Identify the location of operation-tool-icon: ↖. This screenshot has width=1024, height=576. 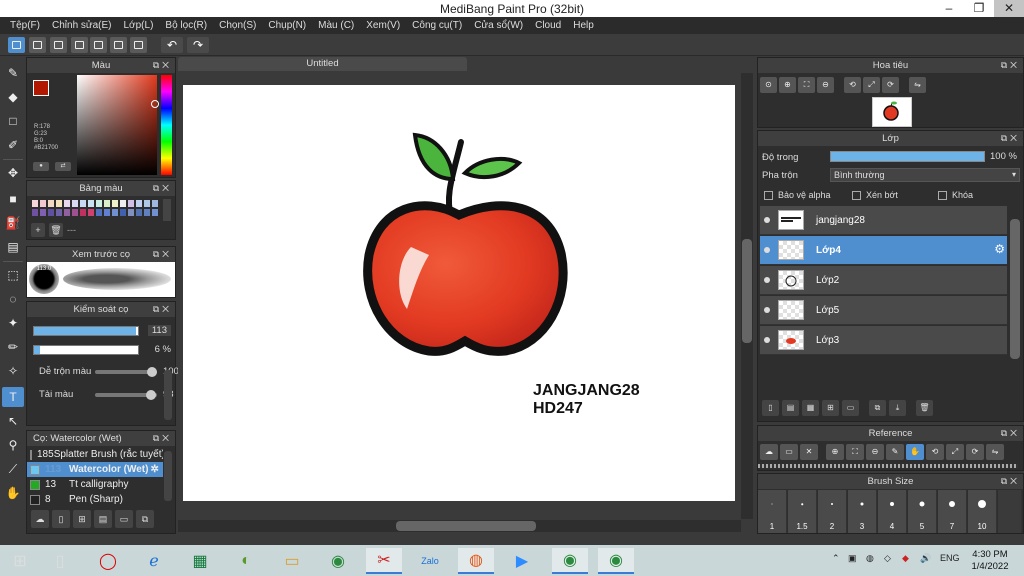
(13, 421).